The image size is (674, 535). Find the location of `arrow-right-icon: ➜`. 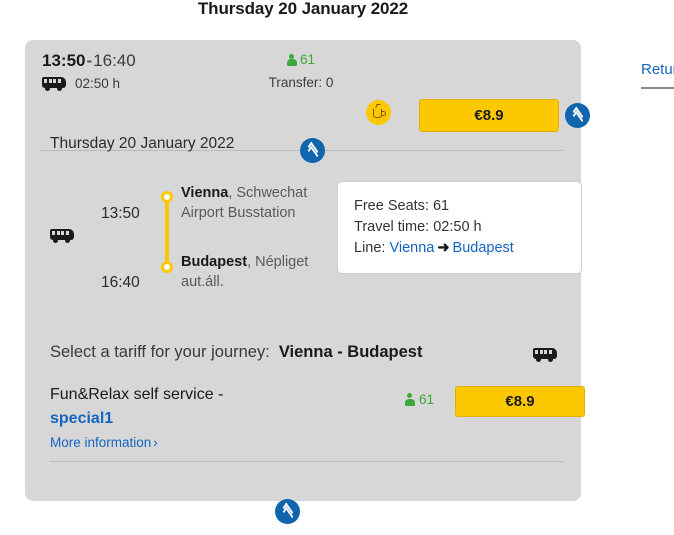

arrow-right-icon: ➜ is located at coordinates (443, 248).